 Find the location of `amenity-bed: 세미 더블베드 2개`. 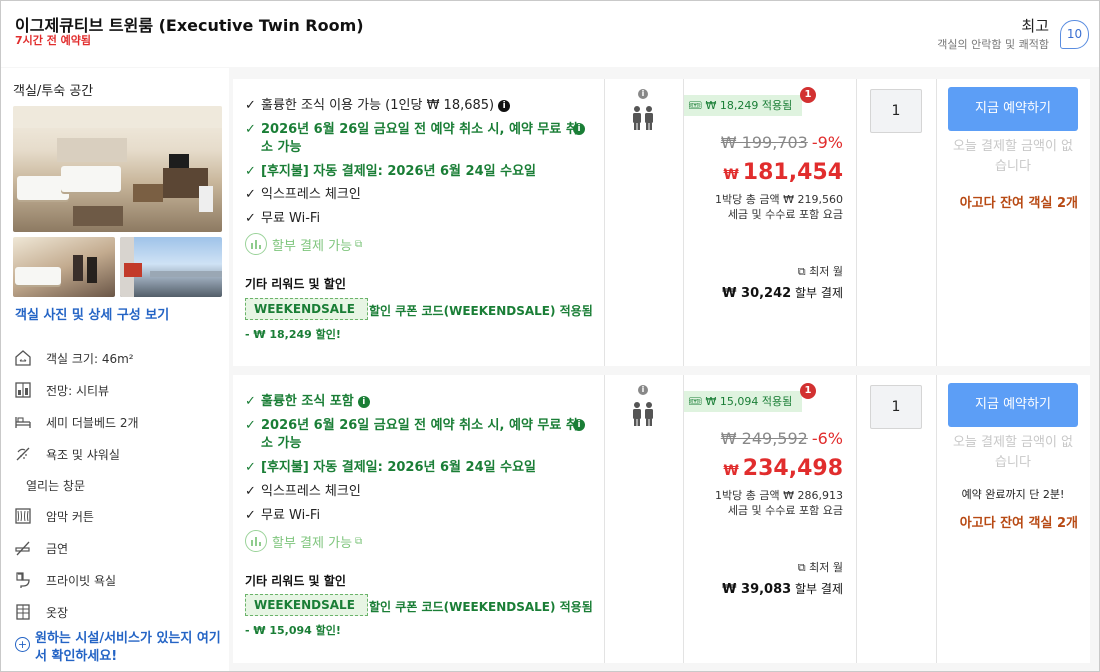

amenity-bed: 세미 더블베드 2개 is located at coordinates (118, 422).